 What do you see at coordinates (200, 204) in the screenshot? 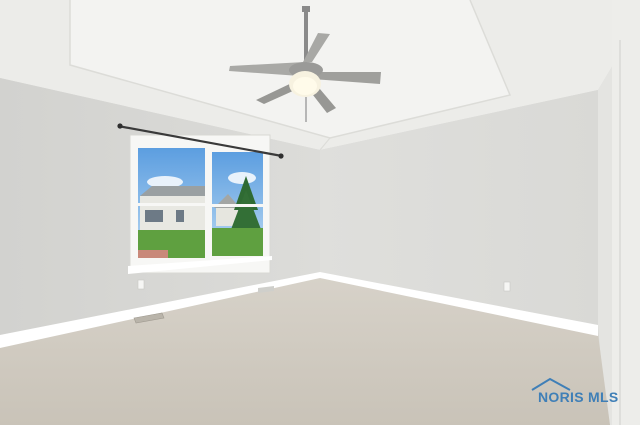
I see `window` at bounding box center [200, 204].